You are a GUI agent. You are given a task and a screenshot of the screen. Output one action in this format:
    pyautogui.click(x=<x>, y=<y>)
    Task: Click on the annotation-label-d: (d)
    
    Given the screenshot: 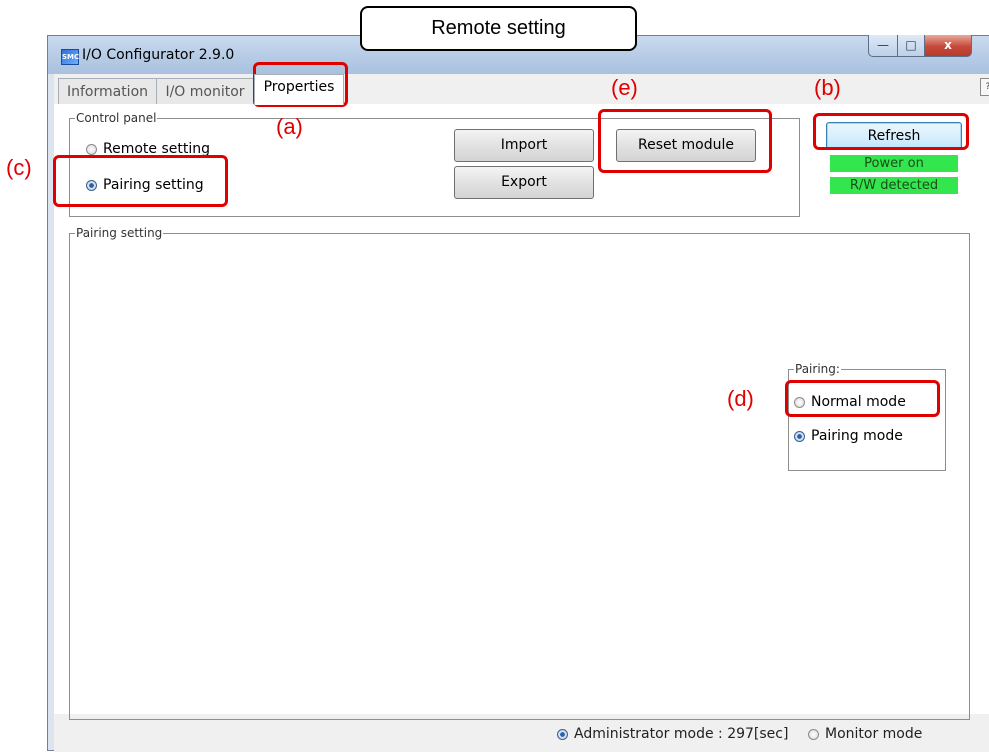 What is the action you would take?
    pyautogui.click(x=740, y=398)
    